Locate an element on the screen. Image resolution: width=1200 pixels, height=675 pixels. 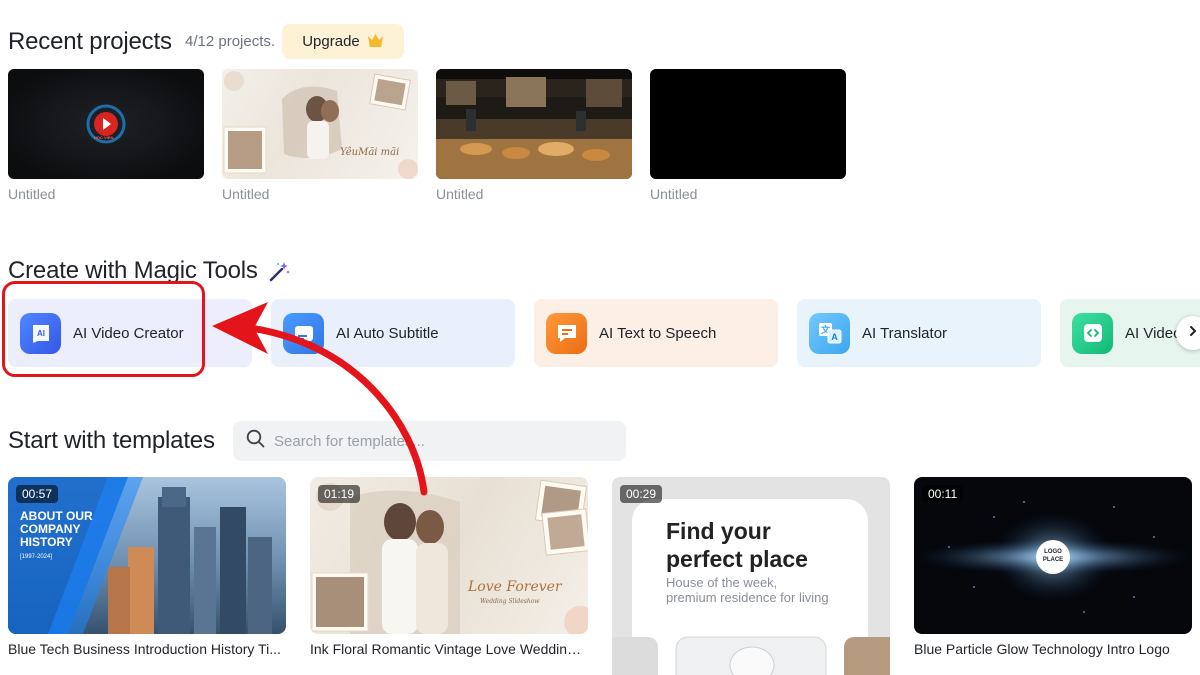
upgrade-button: Upgrade is located at coordinates (343, 41).